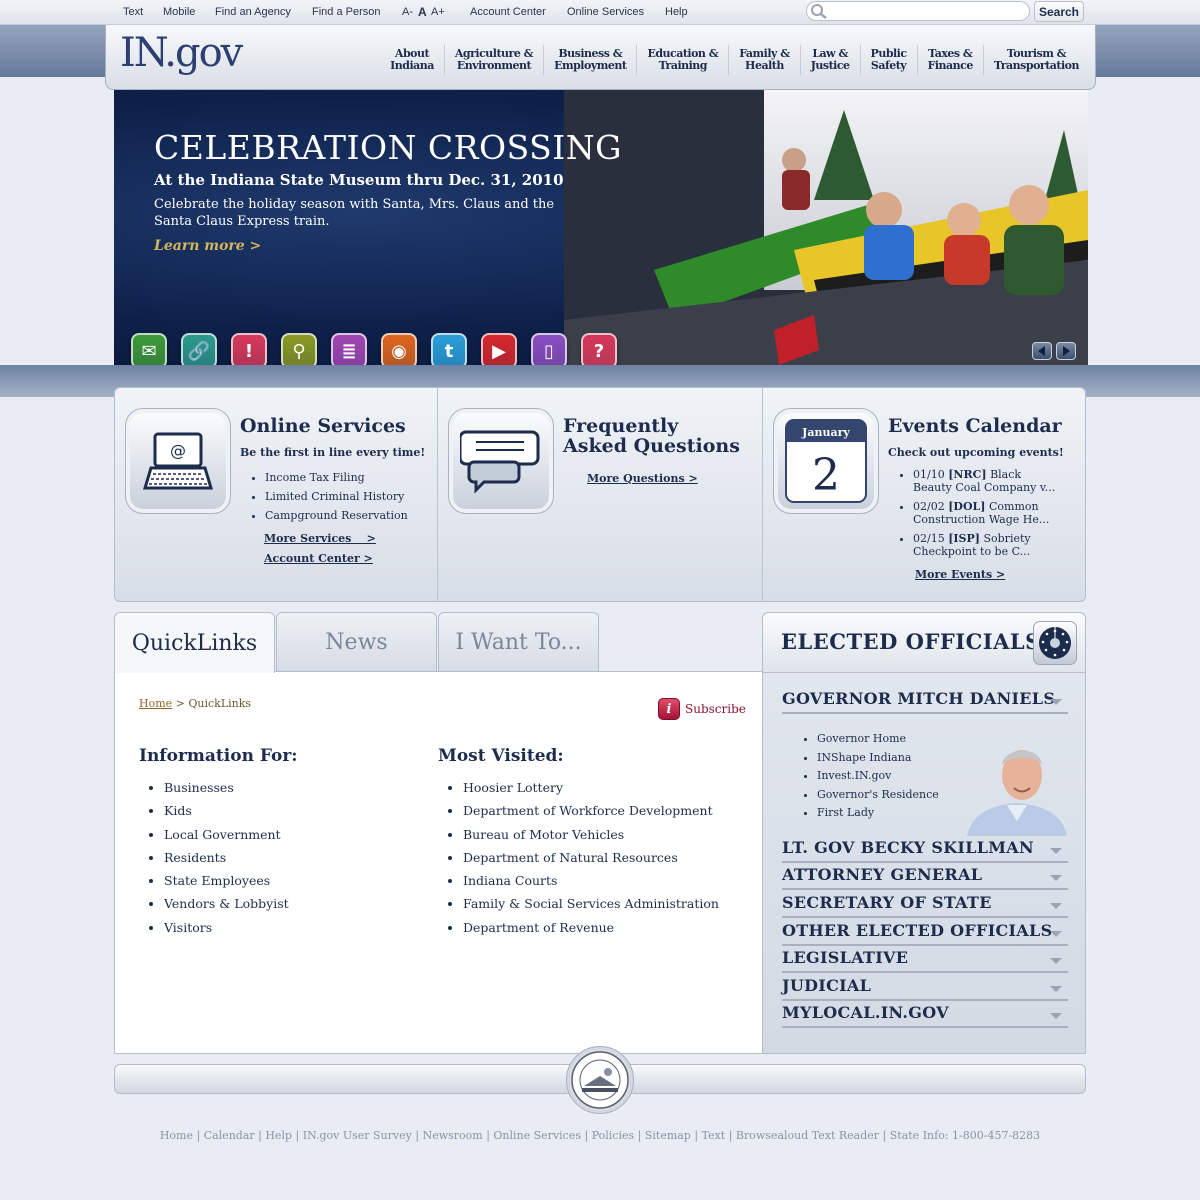 This screenshot has width=1200, height=1200. Describe the element at coordinates (878, 813) in the screenshot. I see `list-item: First Lady` at that location.